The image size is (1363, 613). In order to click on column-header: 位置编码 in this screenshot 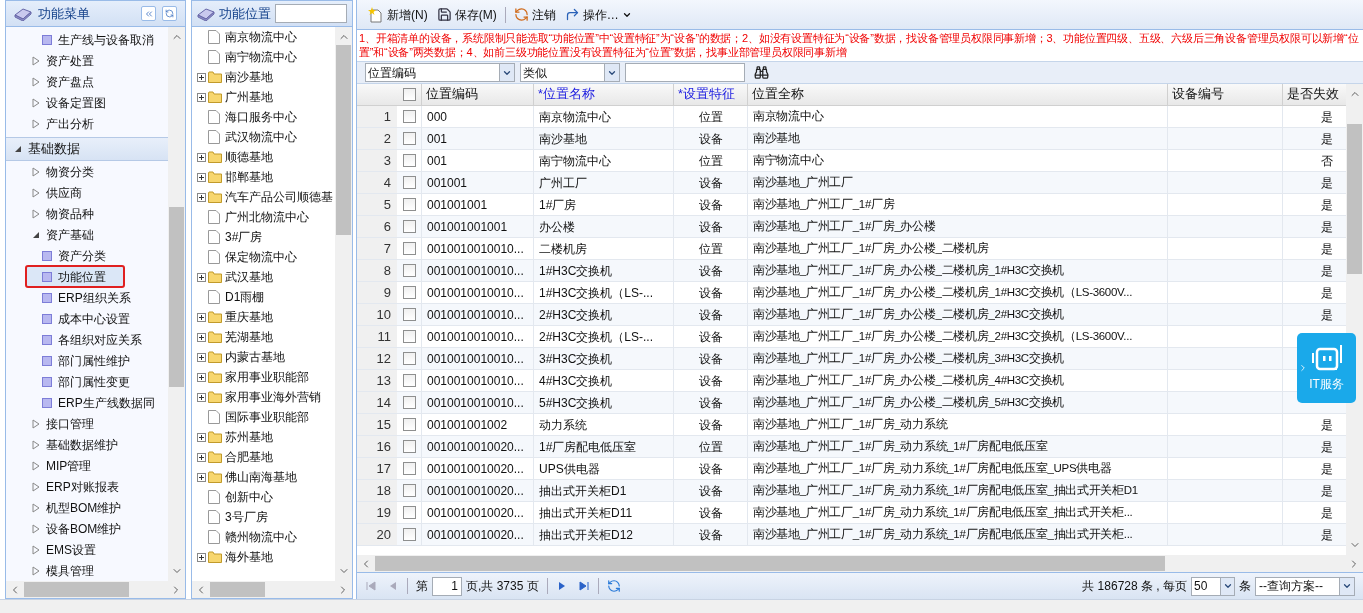, I will do `click(477, 94)`.